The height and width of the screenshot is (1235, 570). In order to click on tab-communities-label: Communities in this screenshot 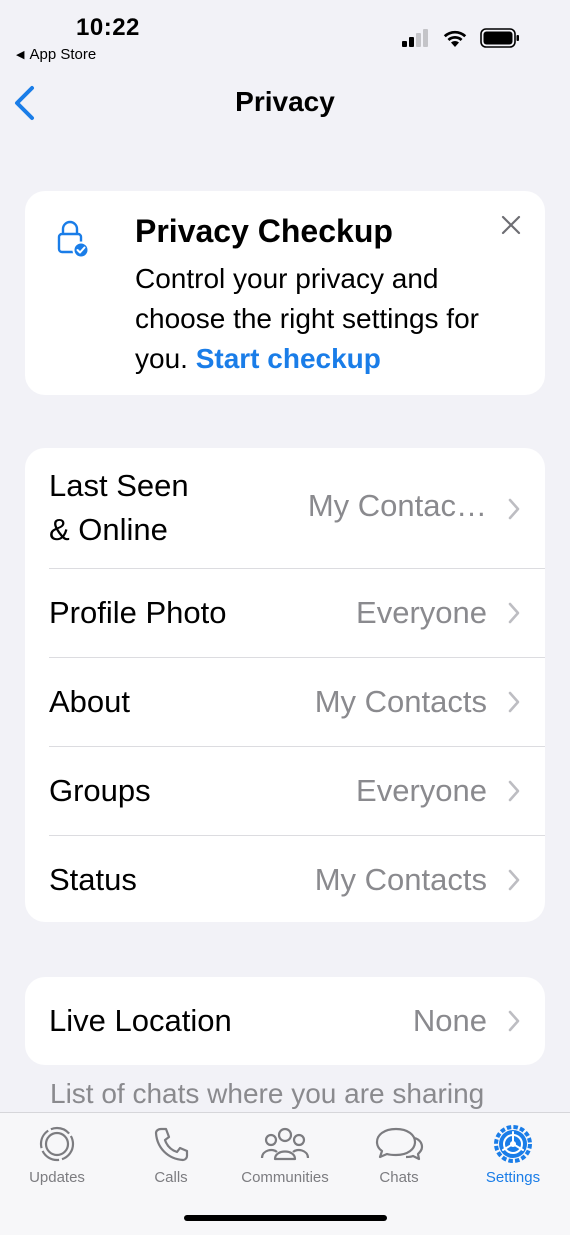, I will do `click(285, 1177)`.